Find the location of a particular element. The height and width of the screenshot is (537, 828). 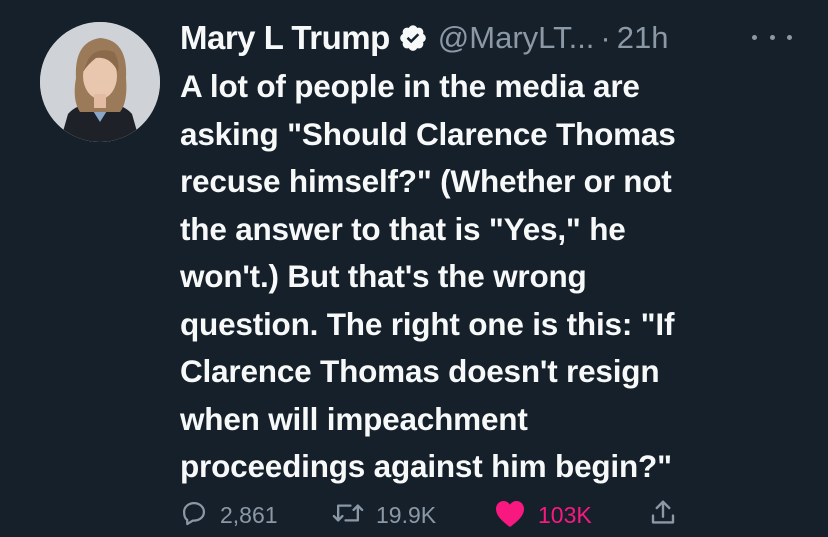

share-icon is located at coordinates (663, 515).